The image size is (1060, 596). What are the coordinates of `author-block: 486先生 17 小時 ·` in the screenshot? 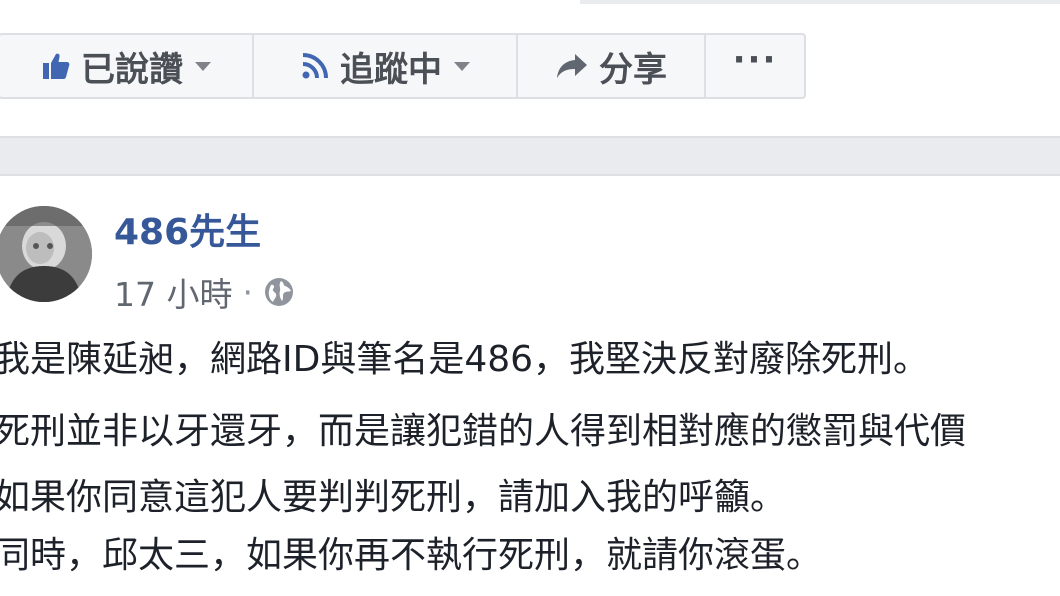 It's located at (314, 263).